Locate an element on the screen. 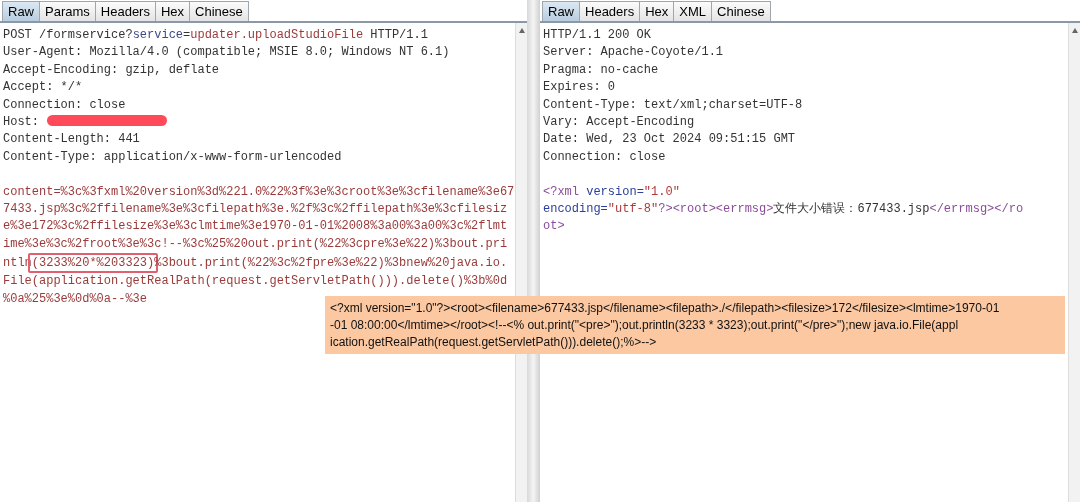  note-text: -01 08:00:00</lmtime></root><!--<% out.print("<pre>");out.println(3233 * 3323);out.print("</pre>");new java.io.File(appl is located at coordinates (645, 325).